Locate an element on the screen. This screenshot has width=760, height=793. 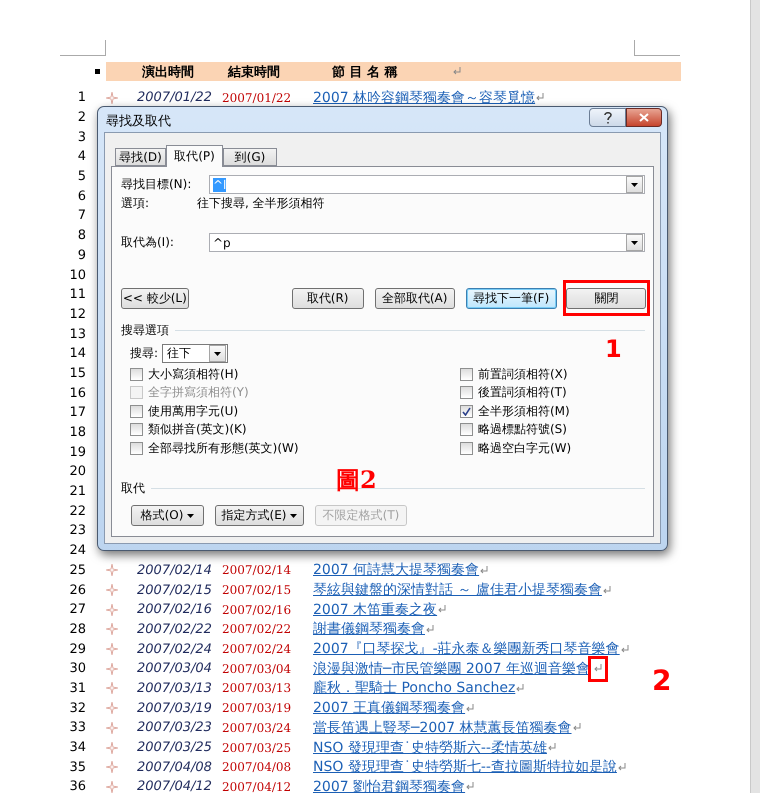
table-handle-icon is located at coordinates (97, 71).